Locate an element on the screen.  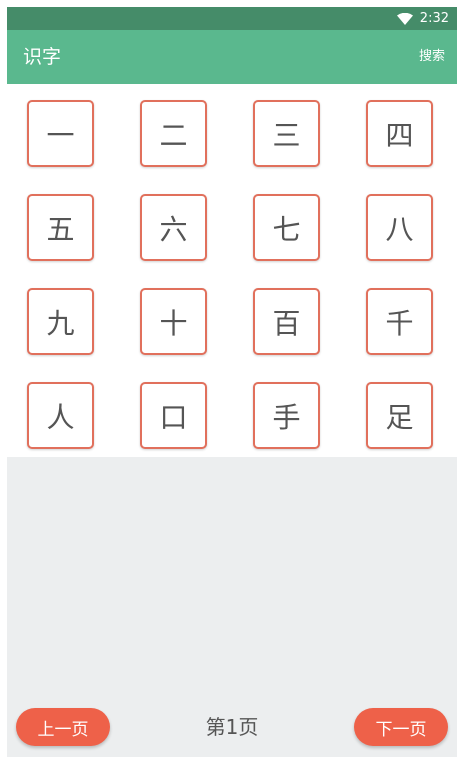
char-tile: 九 is located at coordinates (60, 321).